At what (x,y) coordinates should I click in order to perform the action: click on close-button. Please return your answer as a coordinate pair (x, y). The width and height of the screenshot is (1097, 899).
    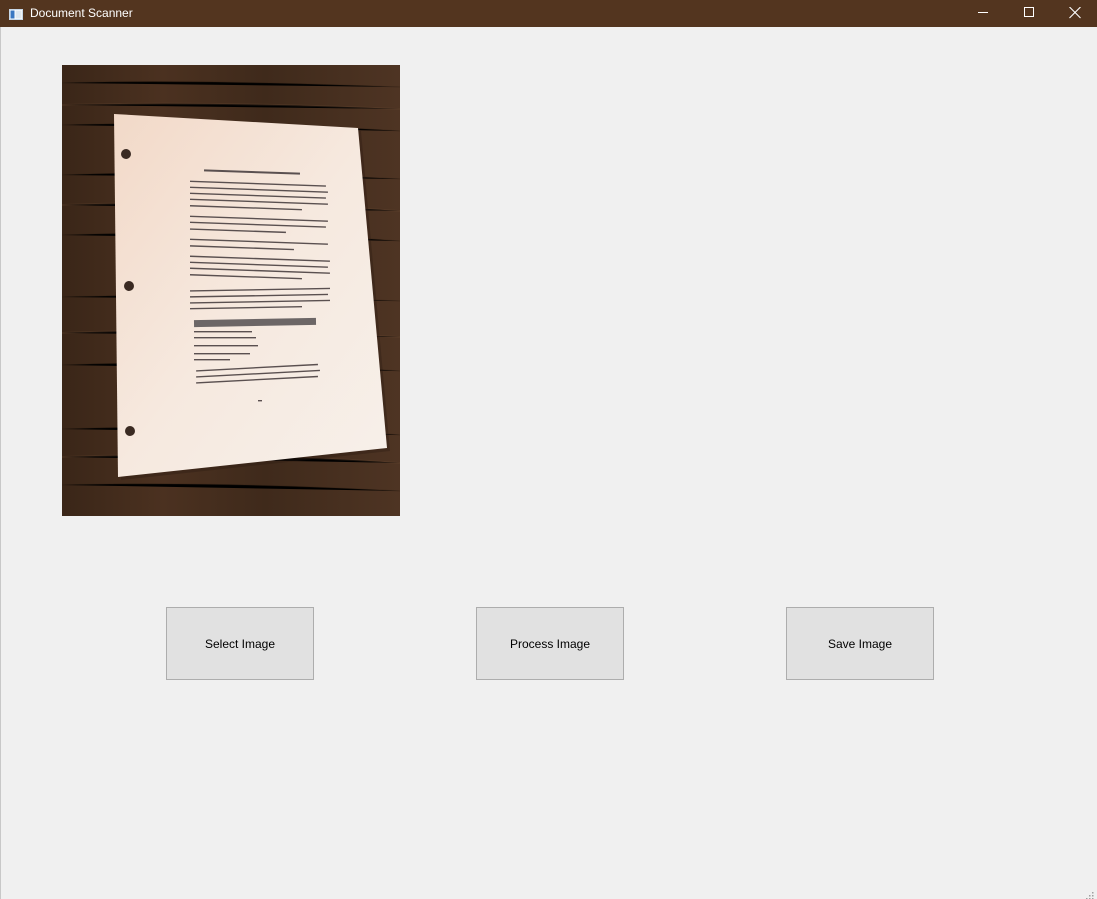
    Looking at the image, I should click on (1074, 13).